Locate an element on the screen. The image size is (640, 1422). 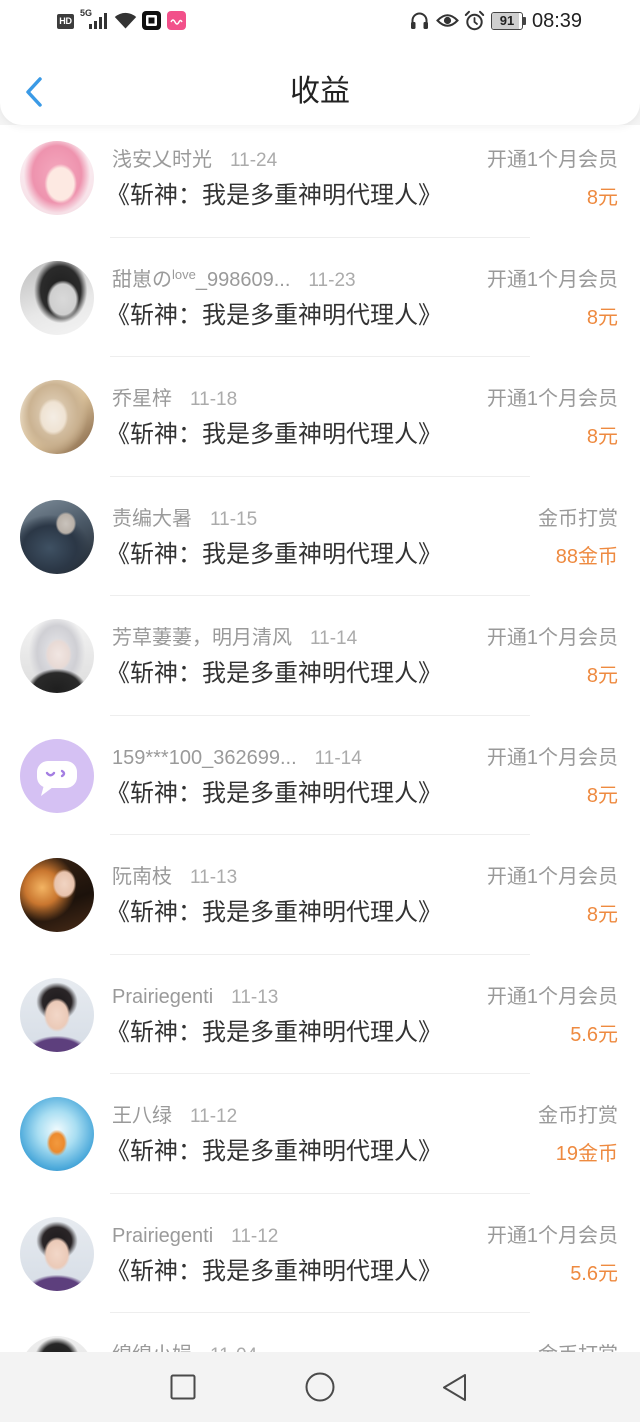
home-icon is located at coordinates (320, 1387).